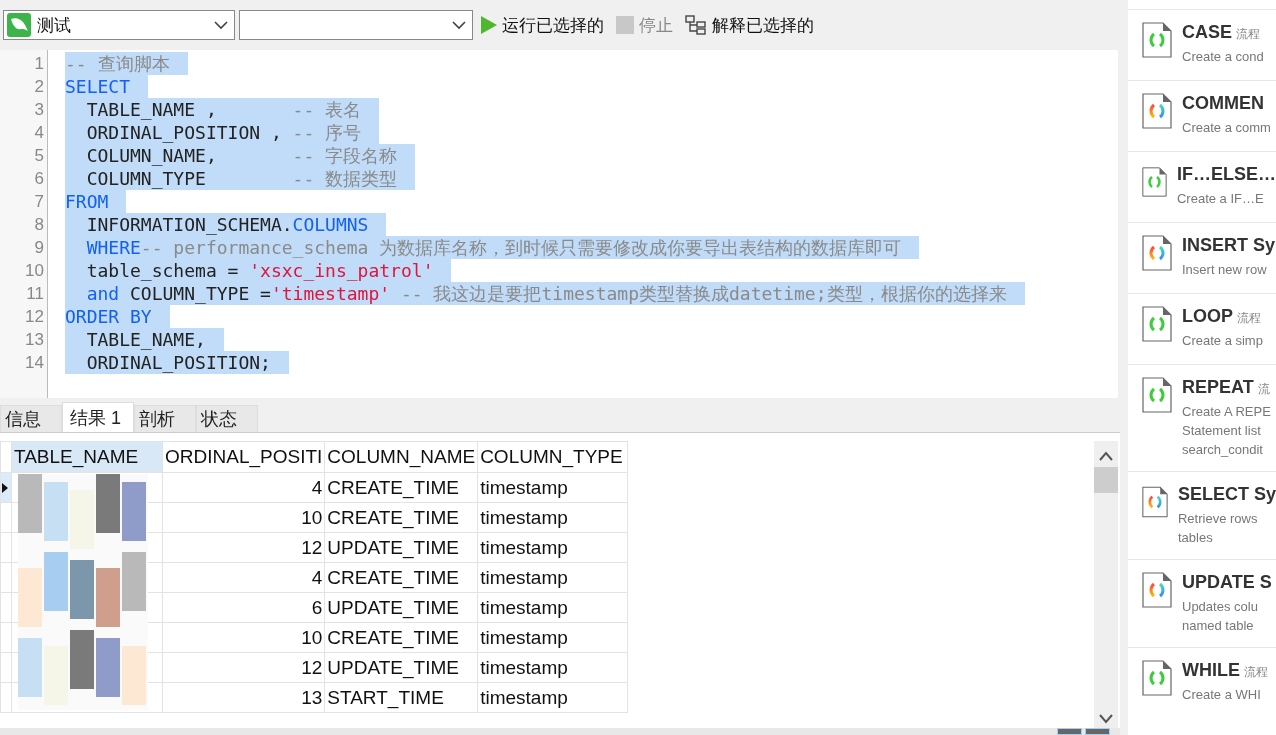  I want to click on snippet-description: Updates colu named table, so click(1220, 616).